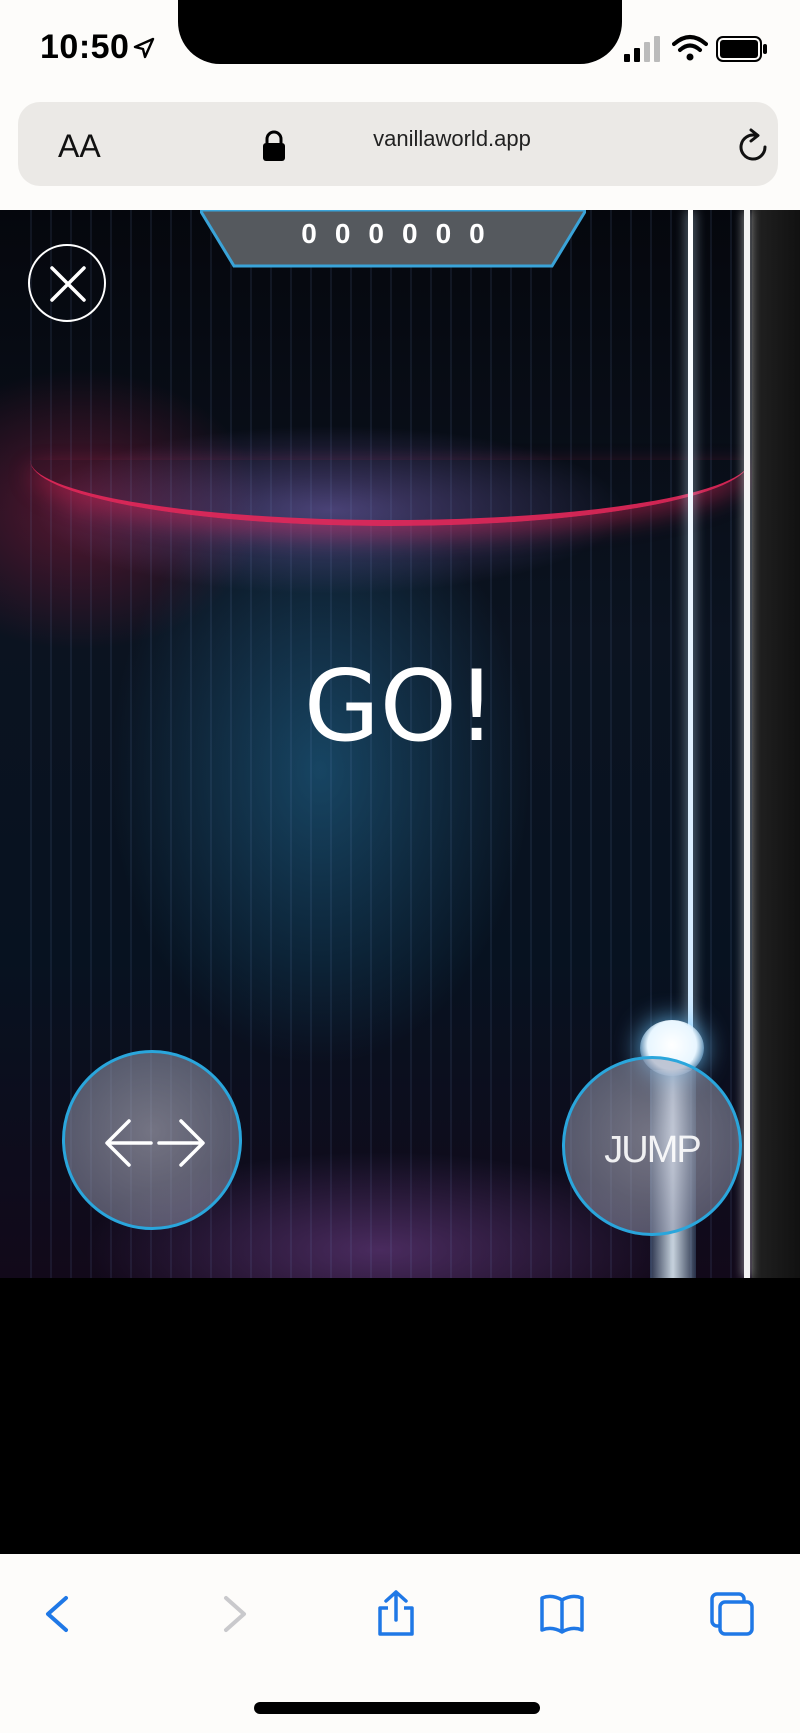  I want to click on text-size-button: AA, so click(79, 146).